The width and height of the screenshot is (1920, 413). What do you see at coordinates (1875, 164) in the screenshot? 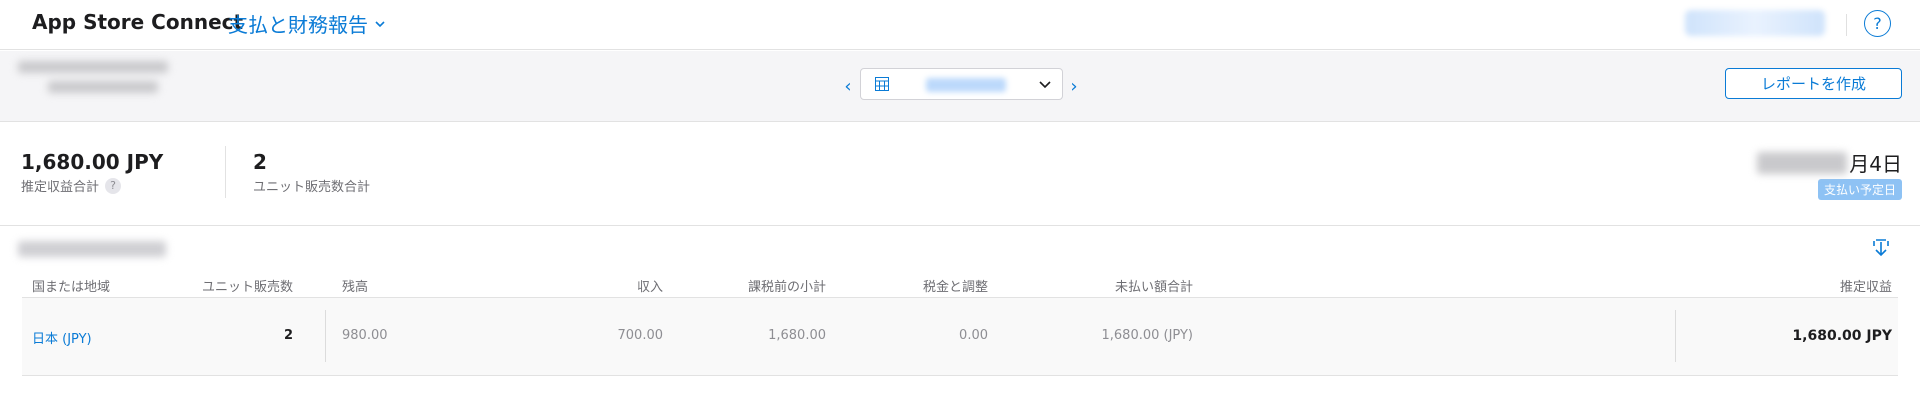
I see `payment-date-day: 月4日` at bounding box center [1875, 164].